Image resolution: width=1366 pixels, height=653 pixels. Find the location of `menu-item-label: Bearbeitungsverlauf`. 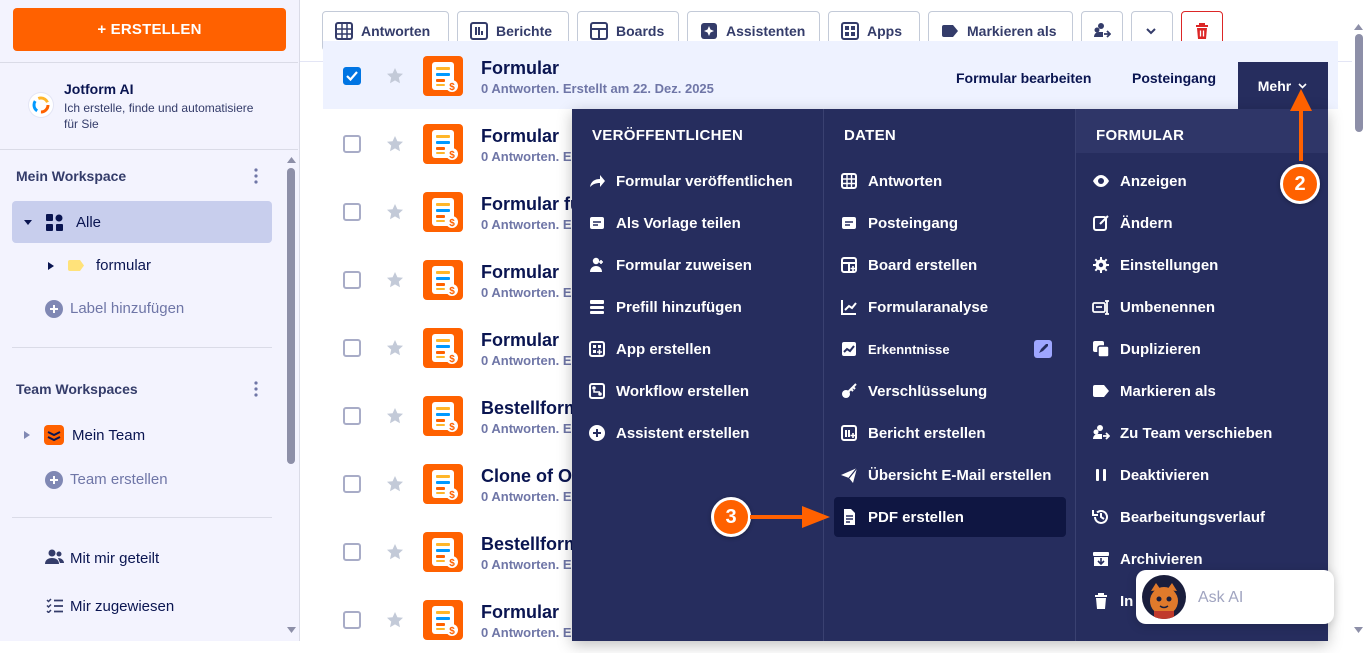

menu-item-label: Bearbeitungsverlauf is located at coordinates (1193, 517).